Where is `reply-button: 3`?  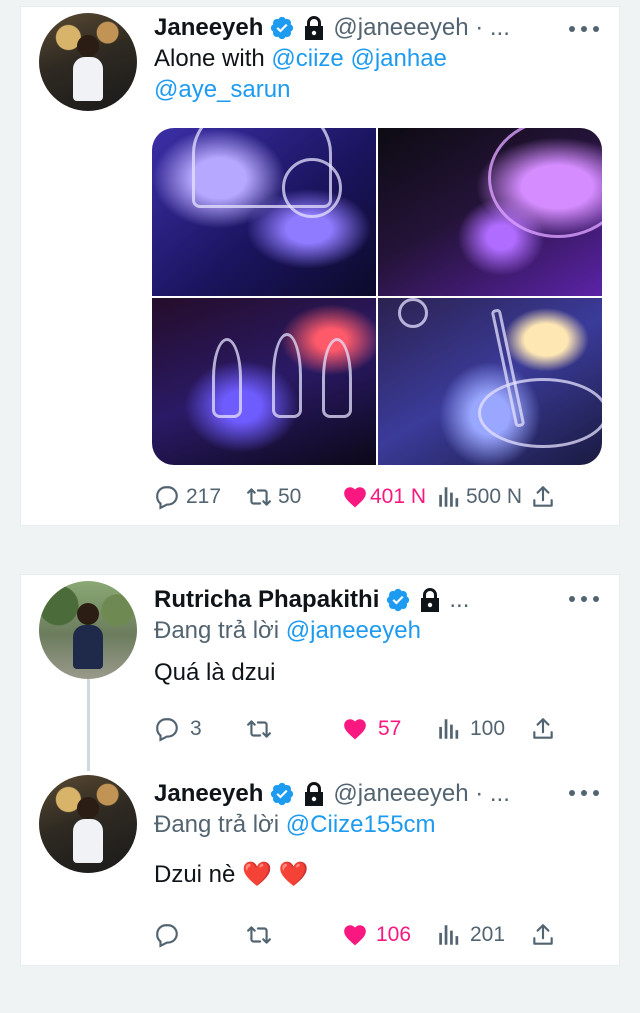
reply-button: 3 is located at coordinates (178, 729).